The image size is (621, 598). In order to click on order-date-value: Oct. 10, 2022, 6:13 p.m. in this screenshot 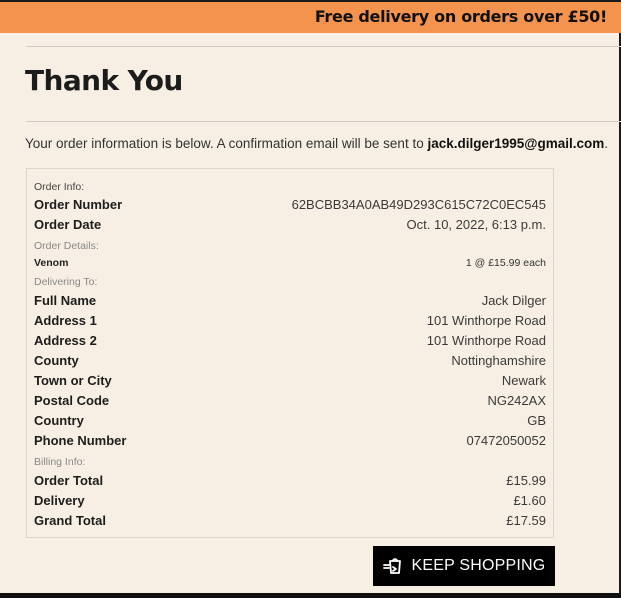, I will do `click(476, 224)`.